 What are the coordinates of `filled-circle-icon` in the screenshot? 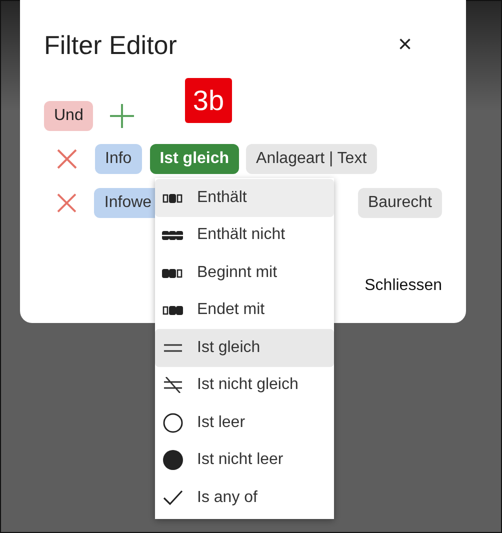 It's located at (173, 460).